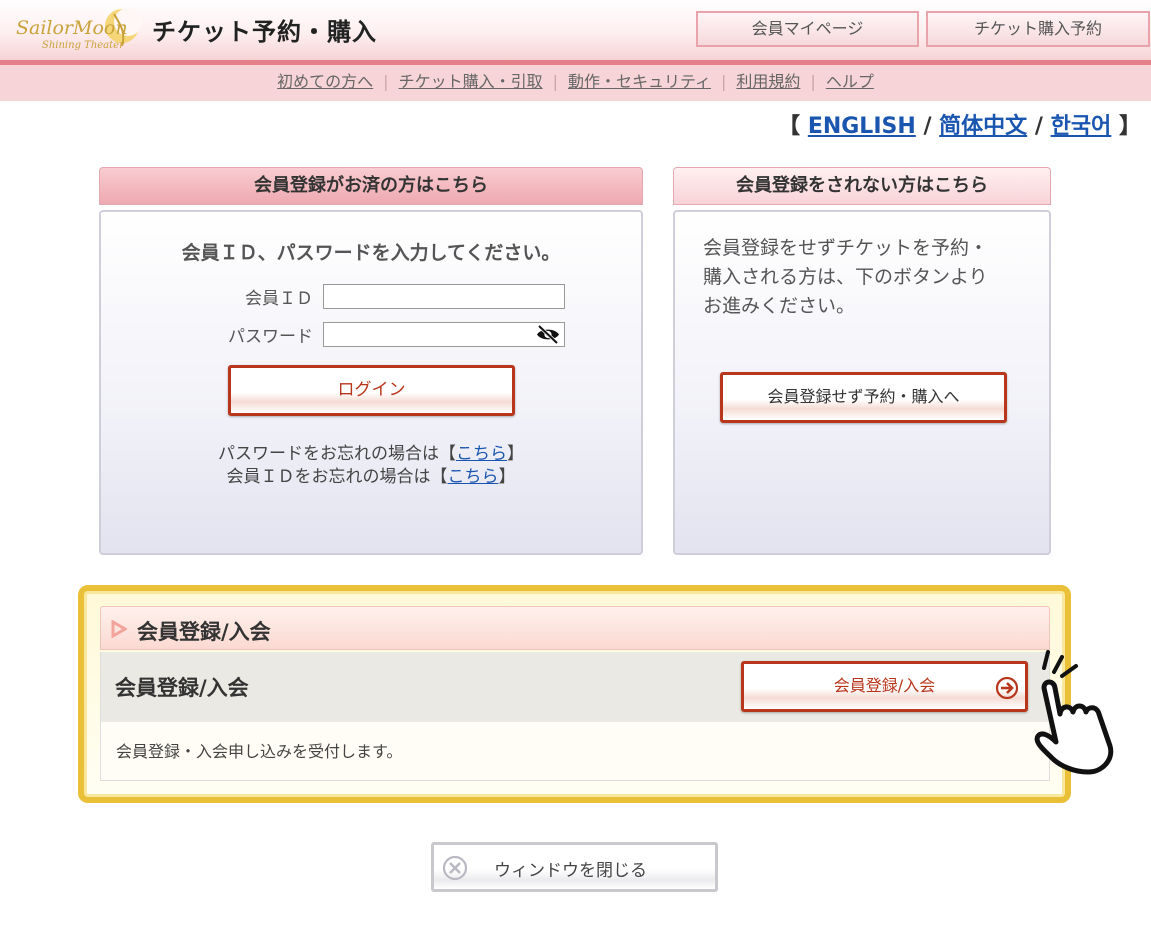  What do you see at coordinates (1081, 126) in the screenshot?
I see `lang-korean-link: 한국어` at bounding box center [1081, 126].